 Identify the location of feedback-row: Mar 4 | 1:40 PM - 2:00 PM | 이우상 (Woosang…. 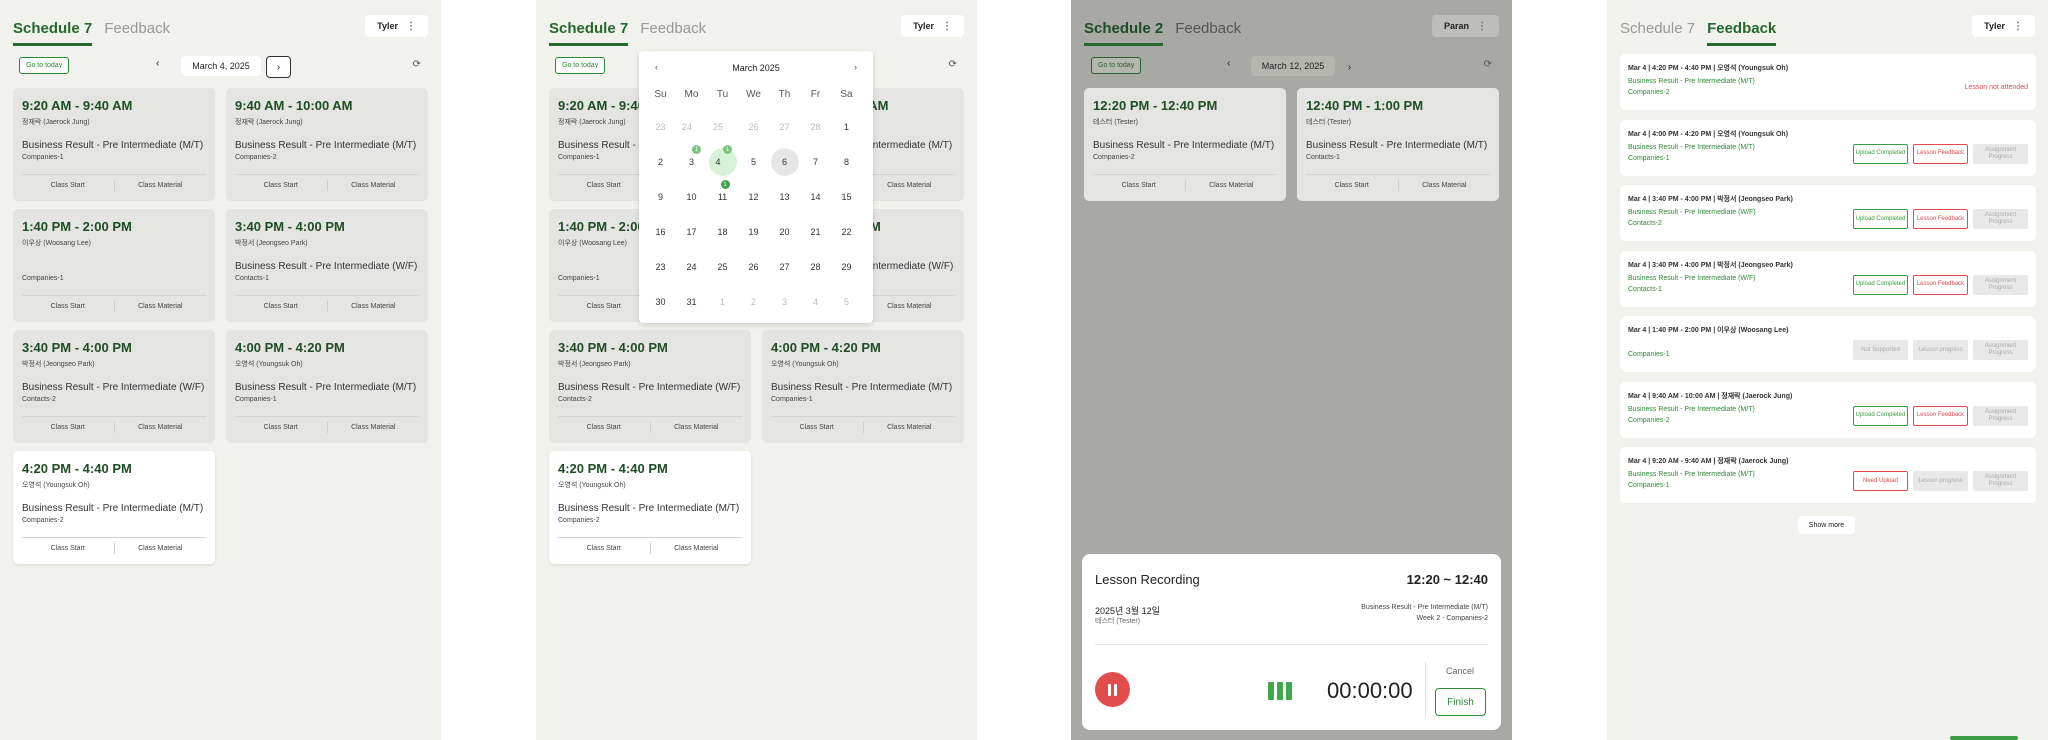
(1828, 344).